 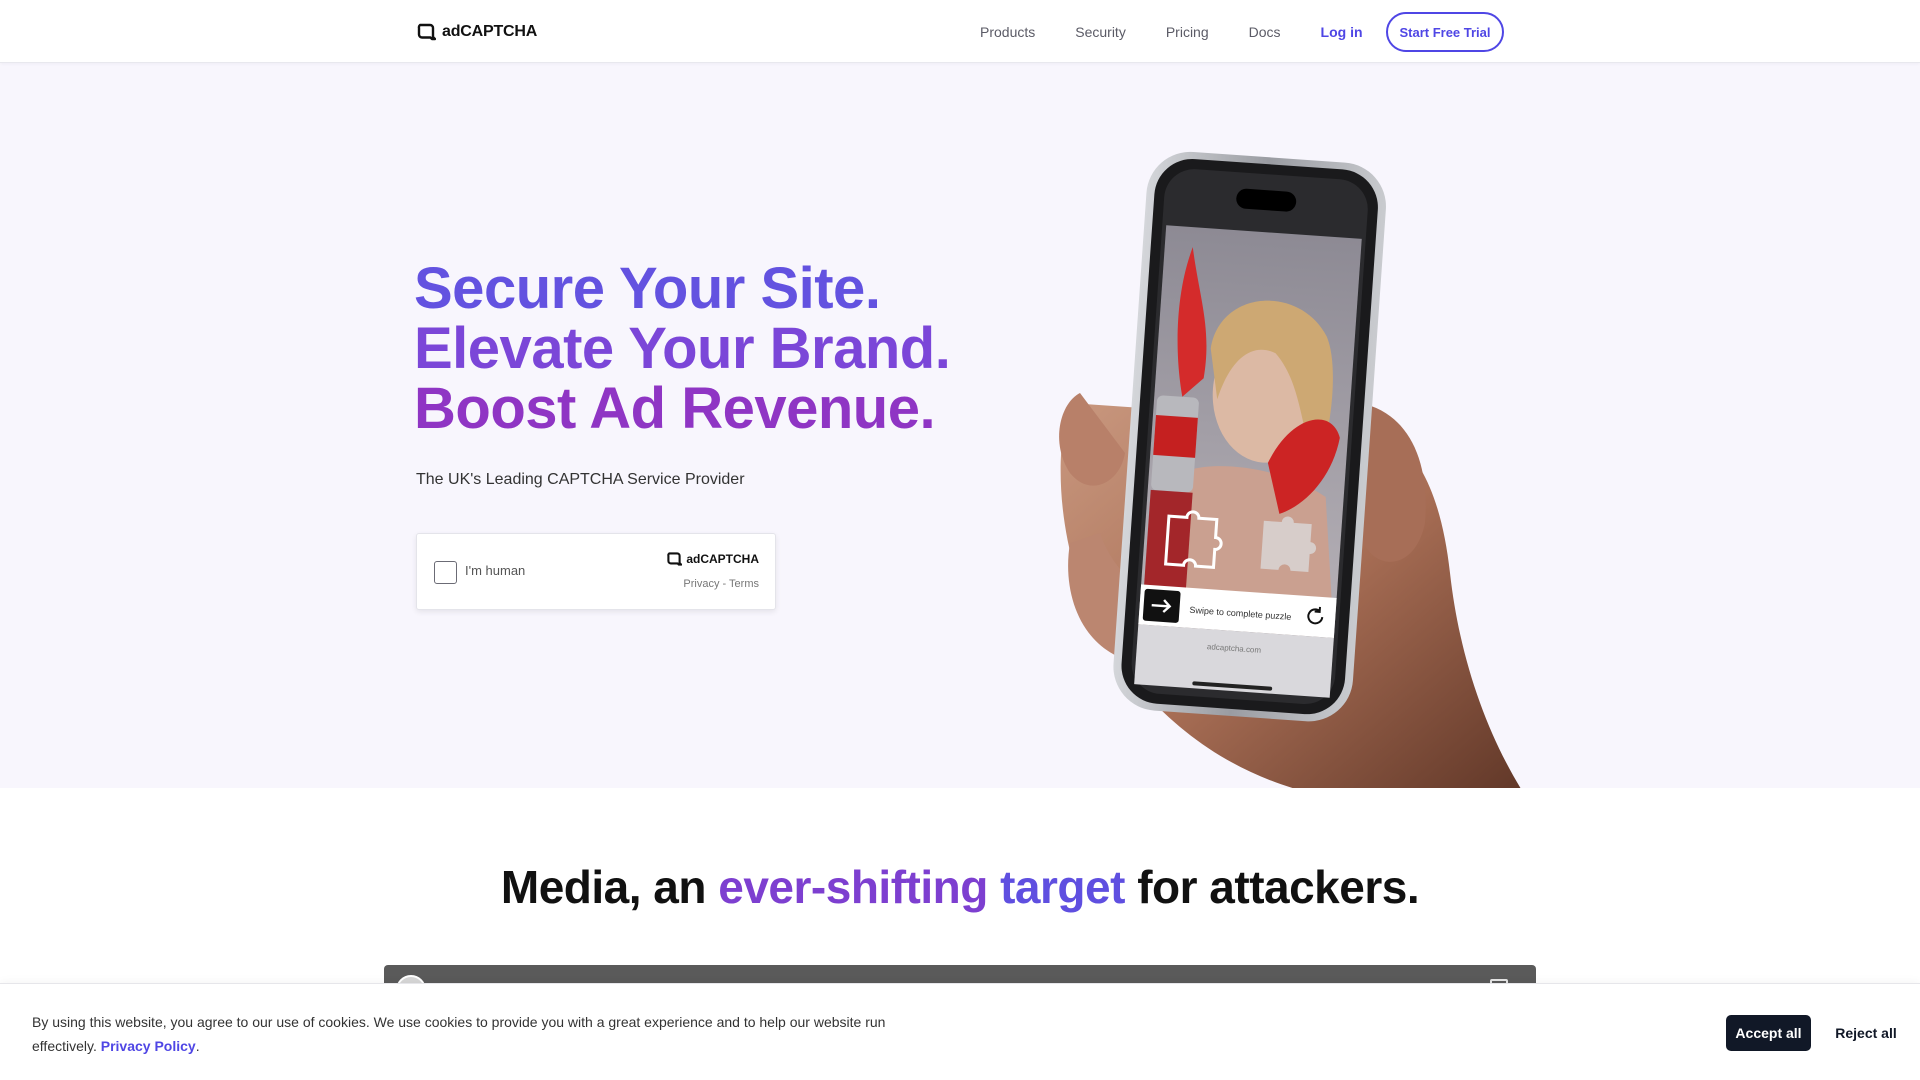 I want to click on nav-docs: Docs, so click(x=1265, y=32).